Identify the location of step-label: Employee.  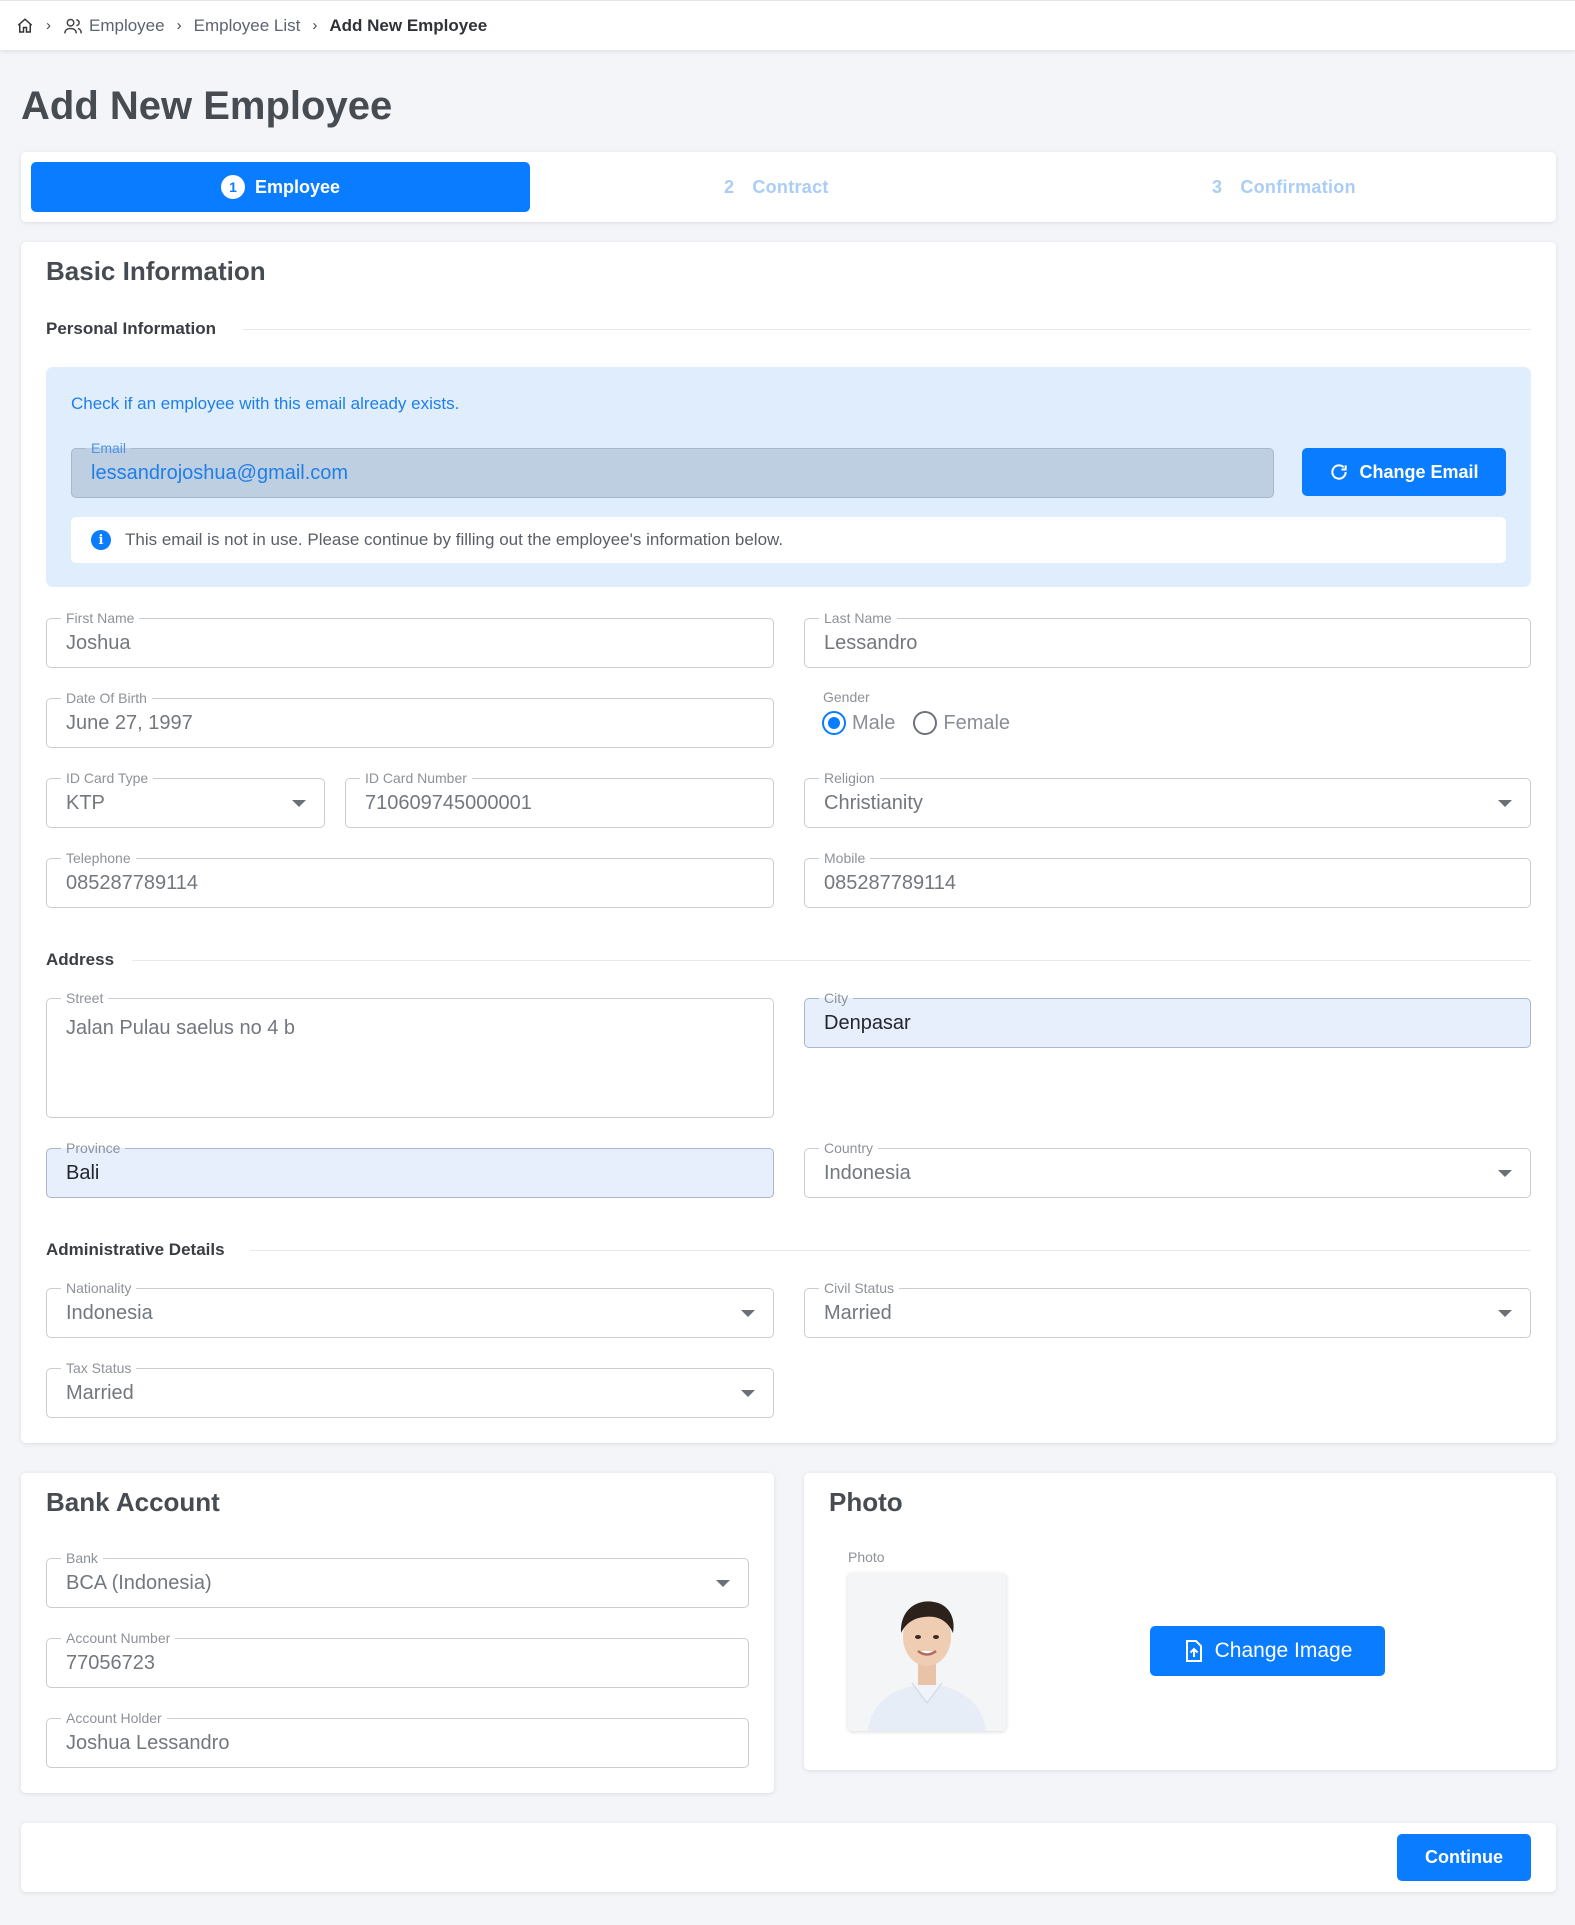
(297, 186).